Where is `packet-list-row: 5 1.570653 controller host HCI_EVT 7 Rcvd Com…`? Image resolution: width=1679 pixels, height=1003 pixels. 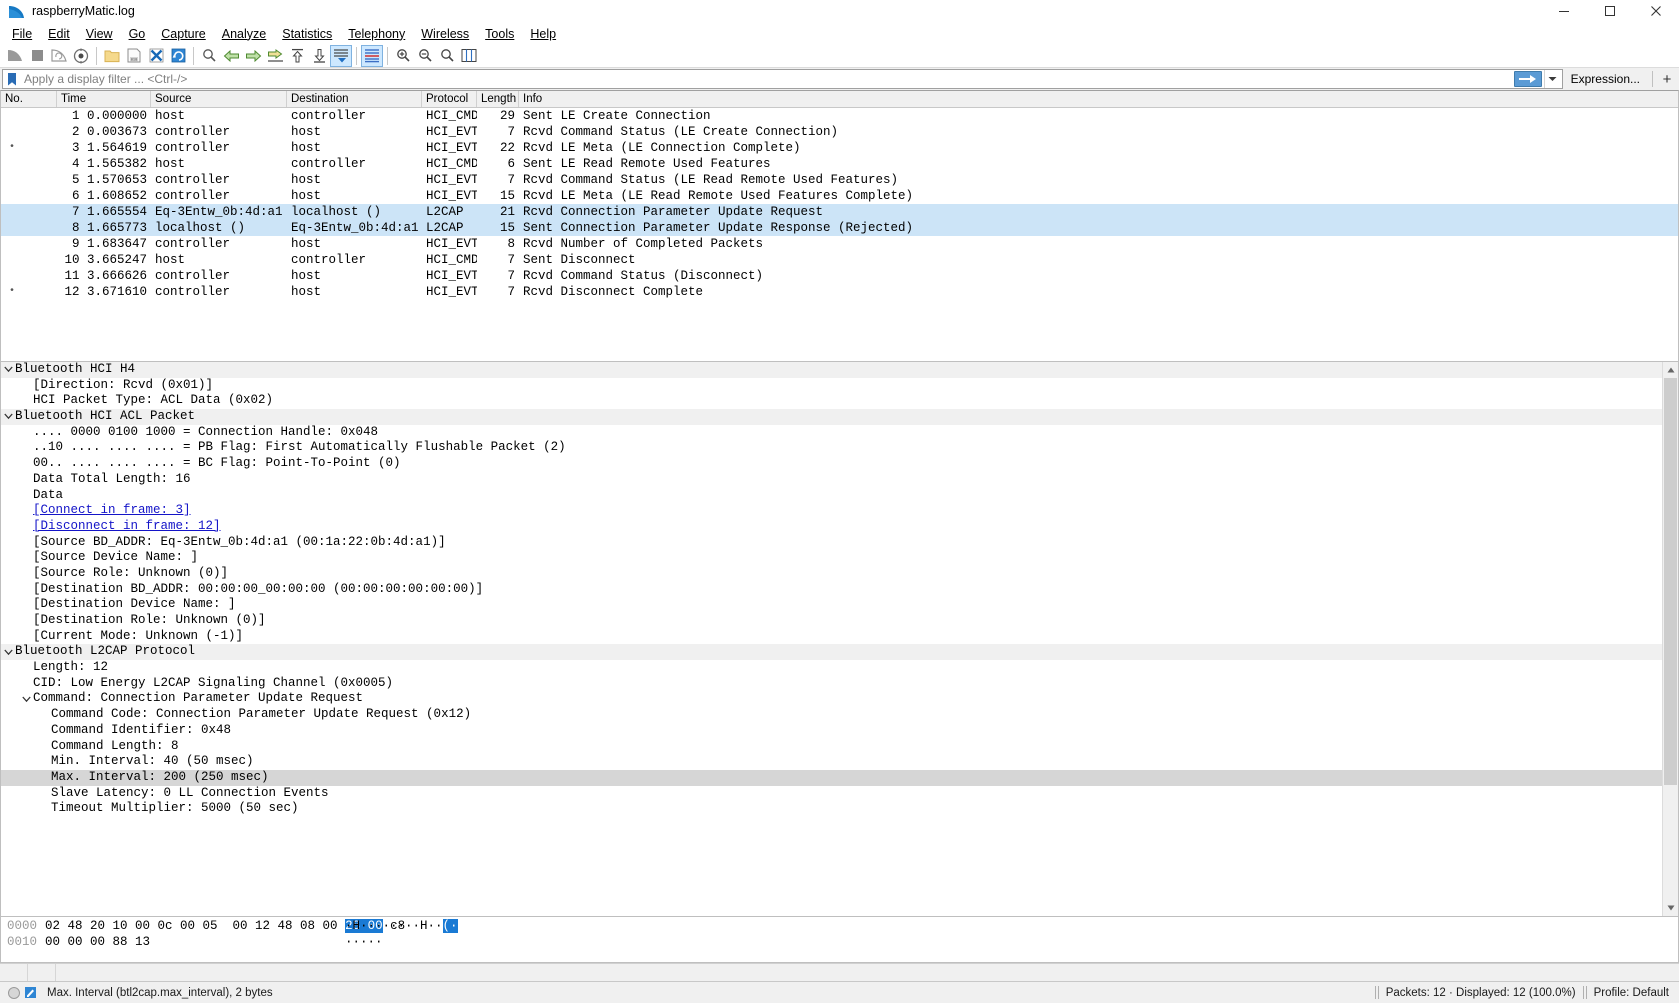
packet-list-row: 5 1.570653 controller host HCI_EVT 7 Rcvd Com… is located at coordinates (839, 180).